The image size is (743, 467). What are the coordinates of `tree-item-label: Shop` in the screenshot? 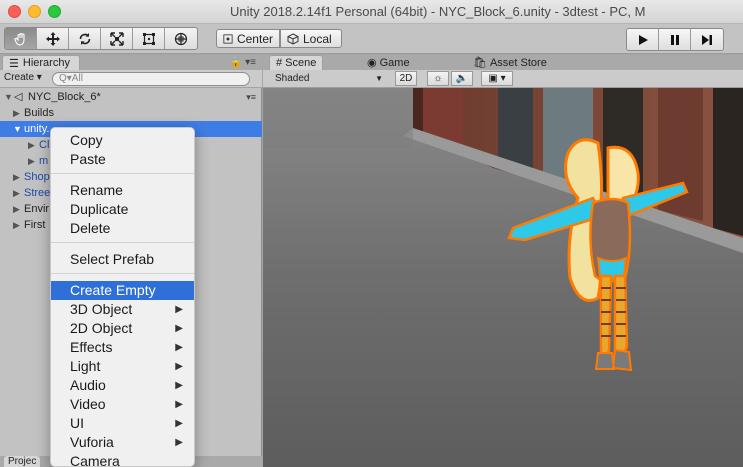 It's located at (37, 177).